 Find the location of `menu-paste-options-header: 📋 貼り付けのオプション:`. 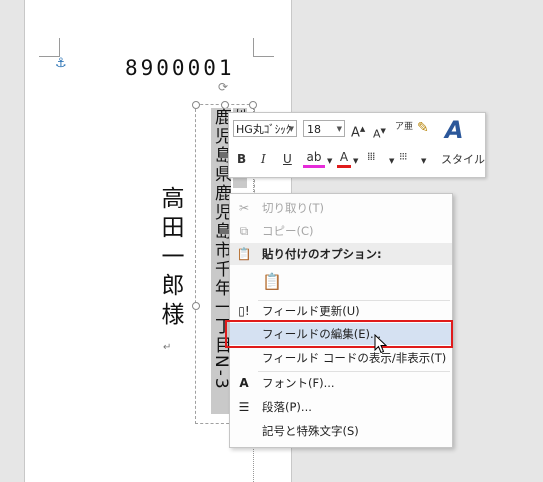

menu-paste-options-header: 📋 貼り付けのオプション: is located at coordinates (341, 254).